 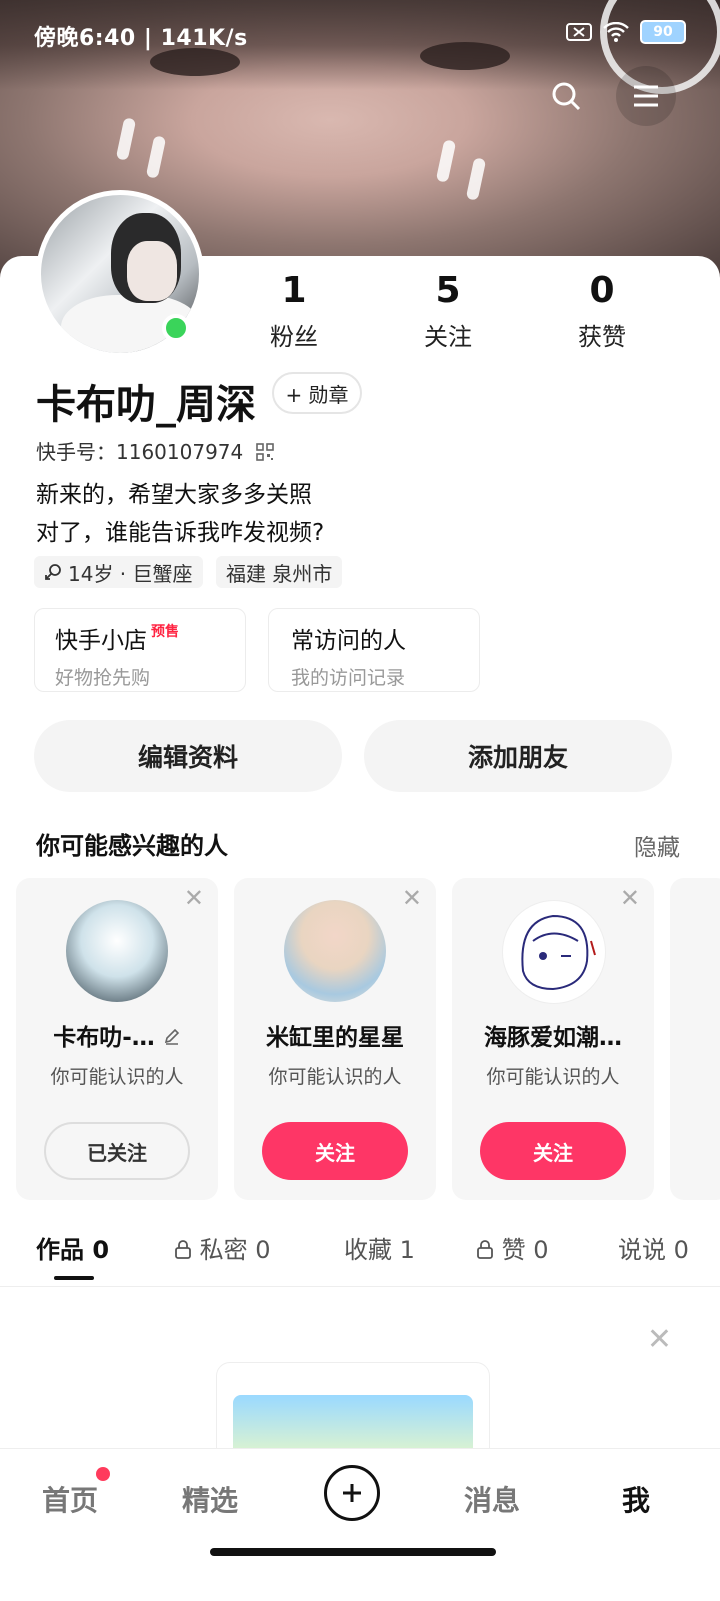 I want to click on avatar-face, so click(x=152, y=271).